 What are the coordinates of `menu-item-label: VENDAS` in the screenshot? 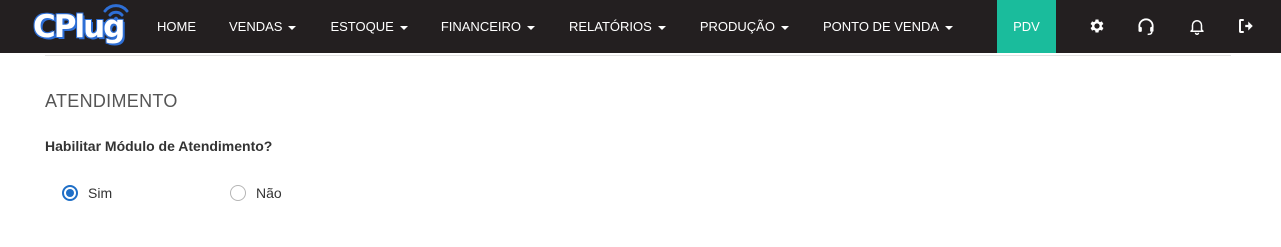 It's located at (256, 26).